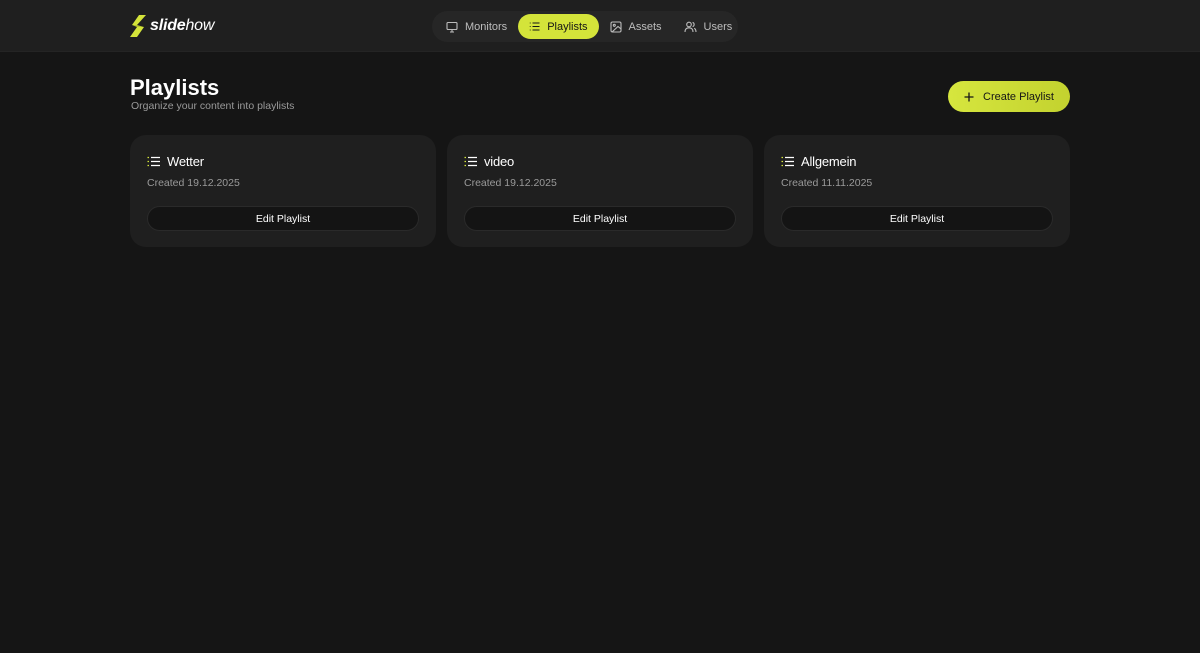 Image resolution: width=1200 pixels, height=653 pixels. I want to click on playlist-card-header: video, so click(489, 161).